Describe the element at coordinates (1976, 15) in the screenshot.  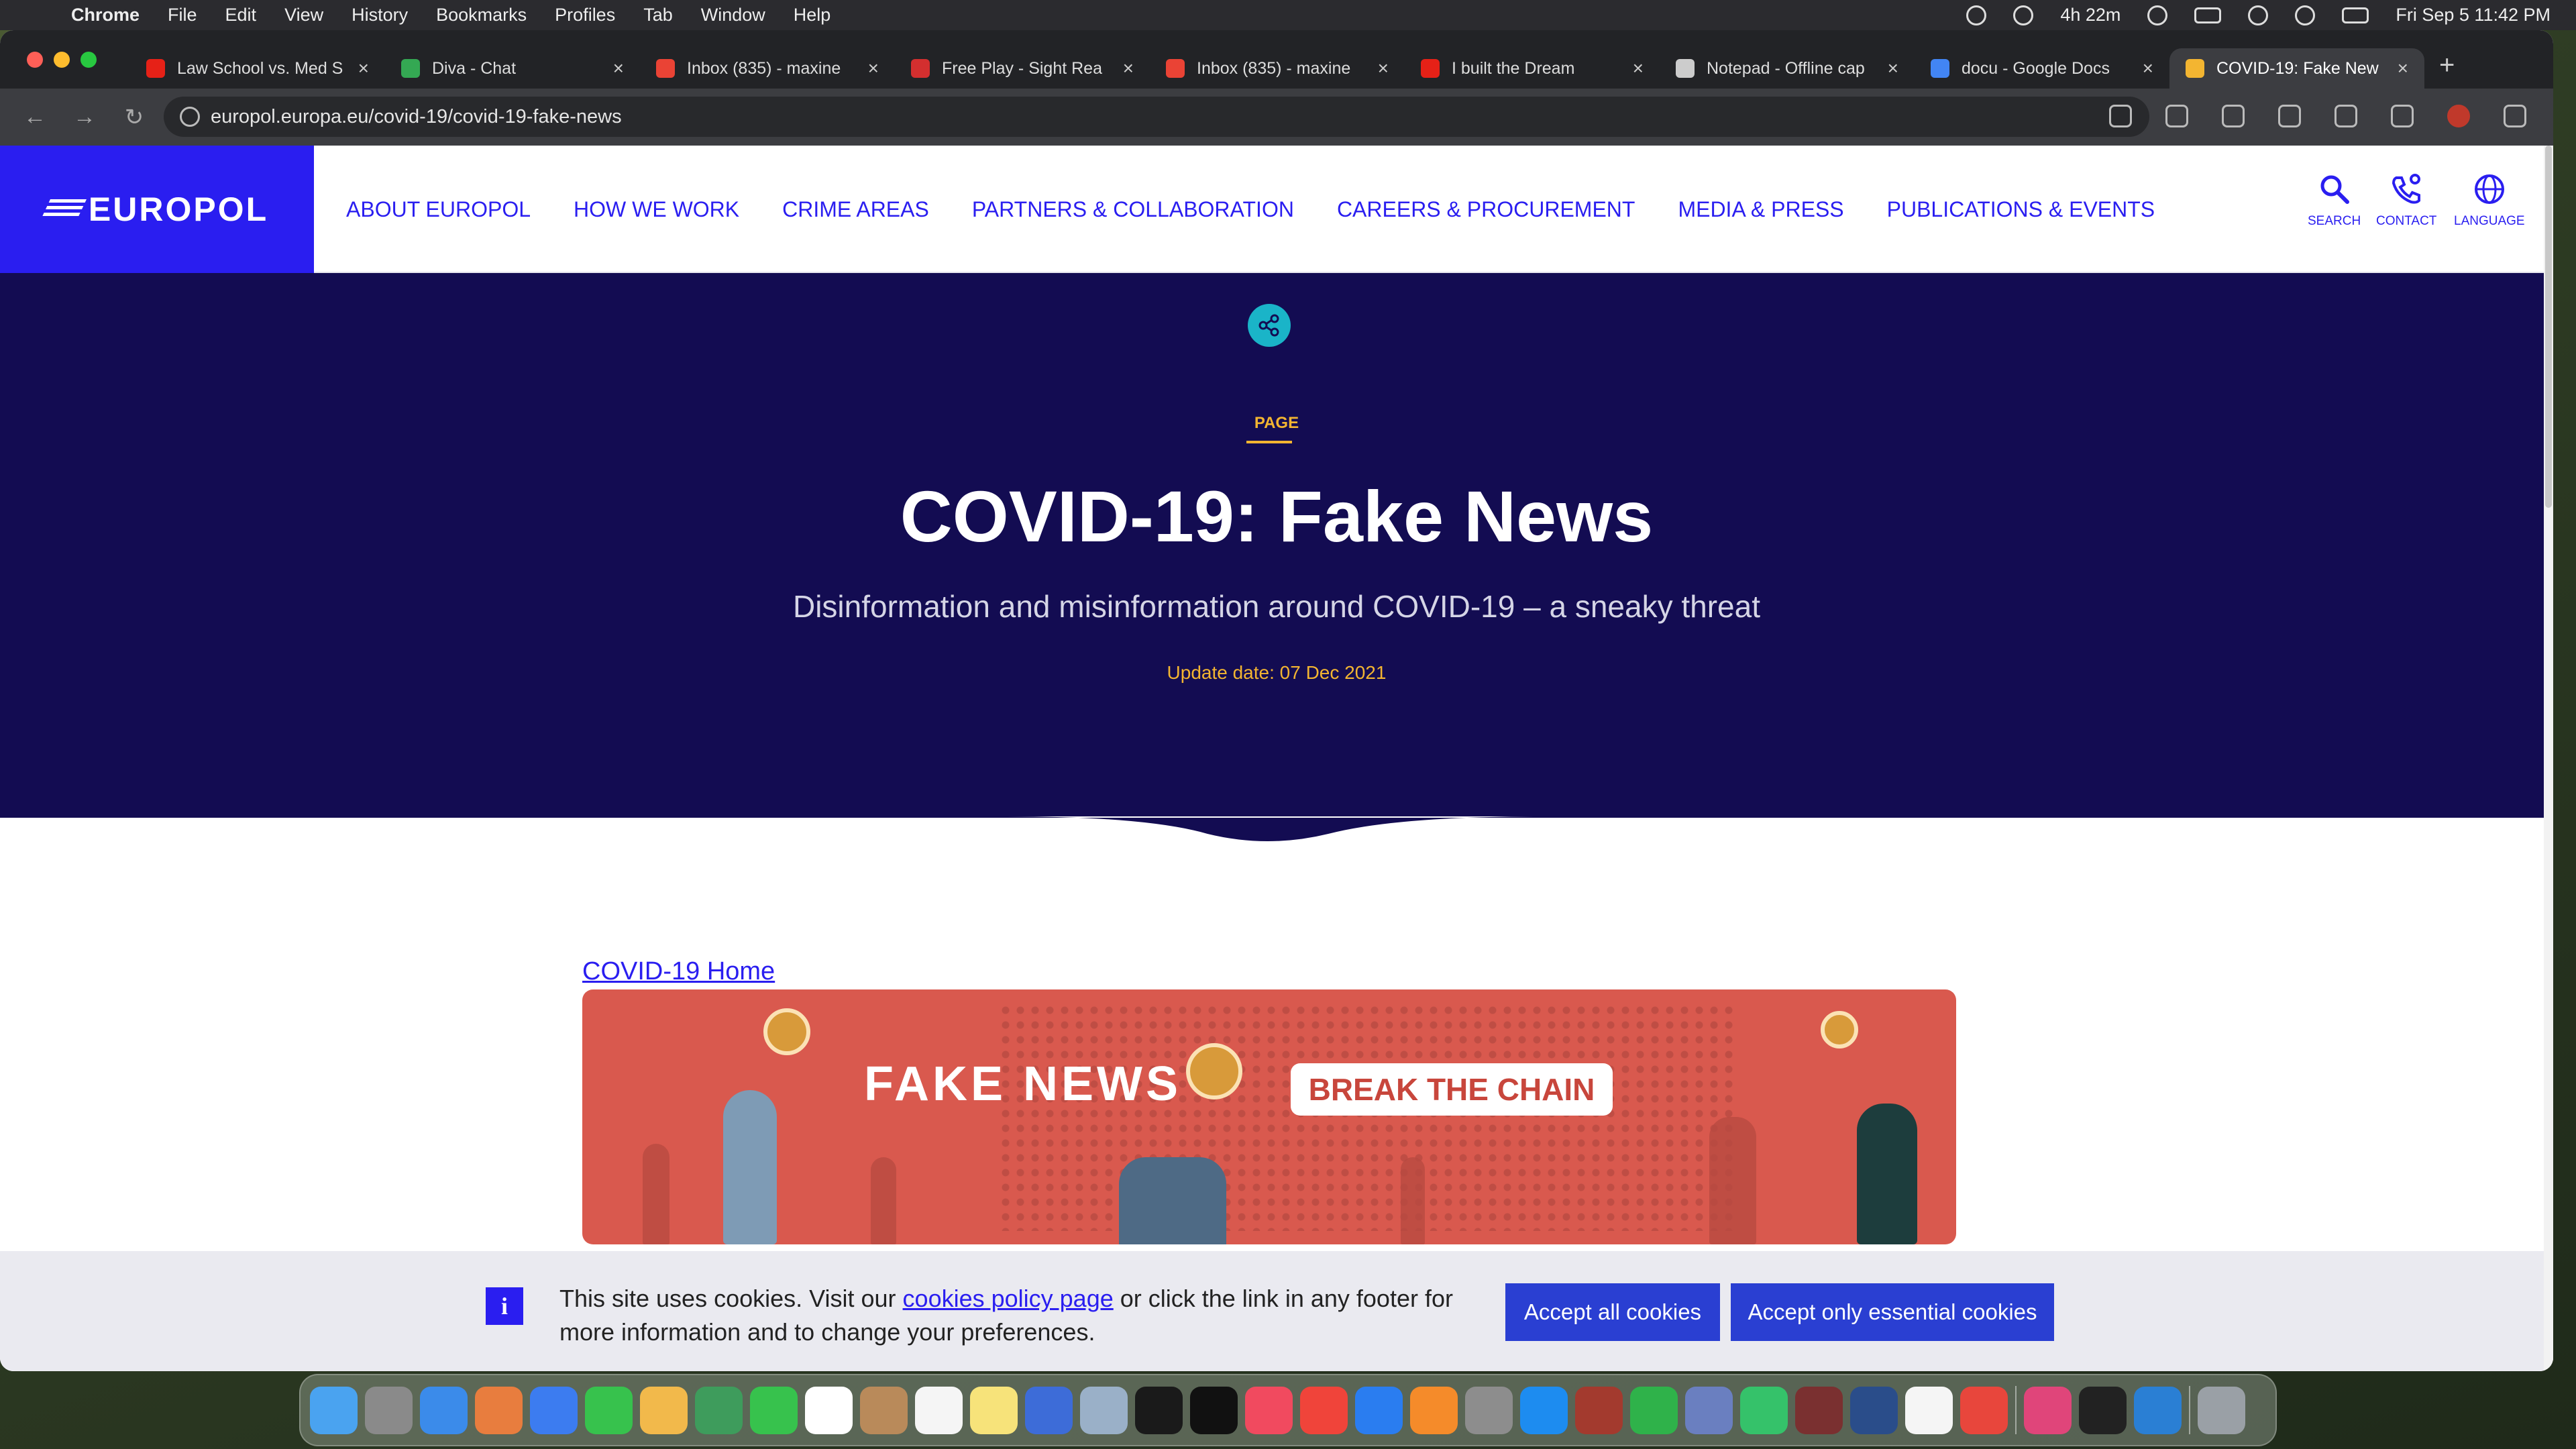
I see `grammarly-icon` at that location.